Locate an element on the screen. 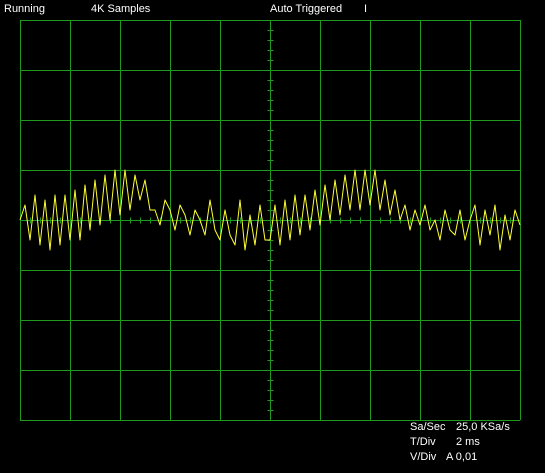  volt-div-value: A 0,01 is located at coordinates (462, 457).